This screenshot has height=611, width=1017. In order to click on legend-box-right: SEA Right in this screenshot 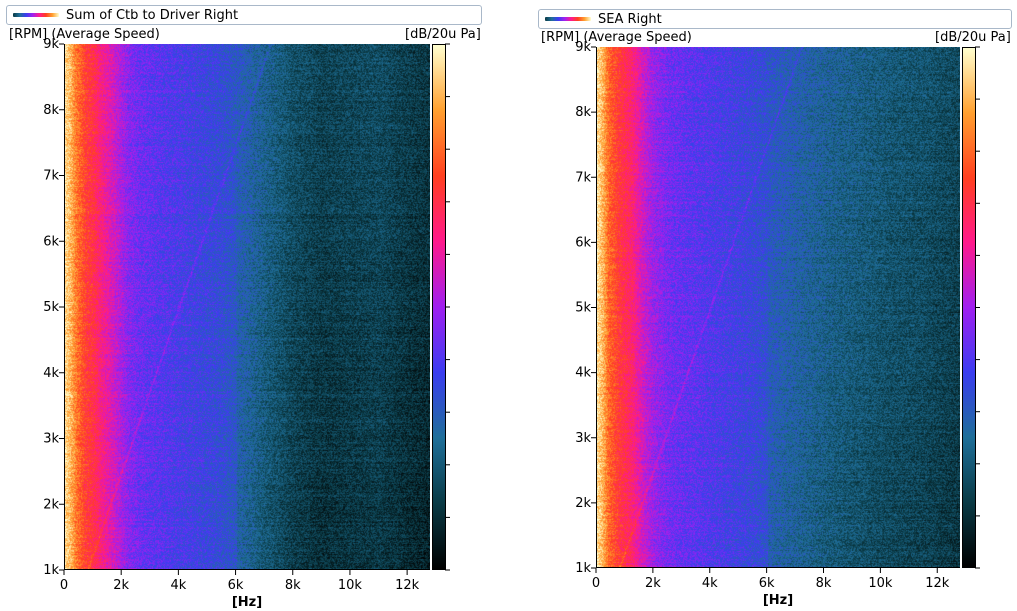, I will do `click(775, 19)`.